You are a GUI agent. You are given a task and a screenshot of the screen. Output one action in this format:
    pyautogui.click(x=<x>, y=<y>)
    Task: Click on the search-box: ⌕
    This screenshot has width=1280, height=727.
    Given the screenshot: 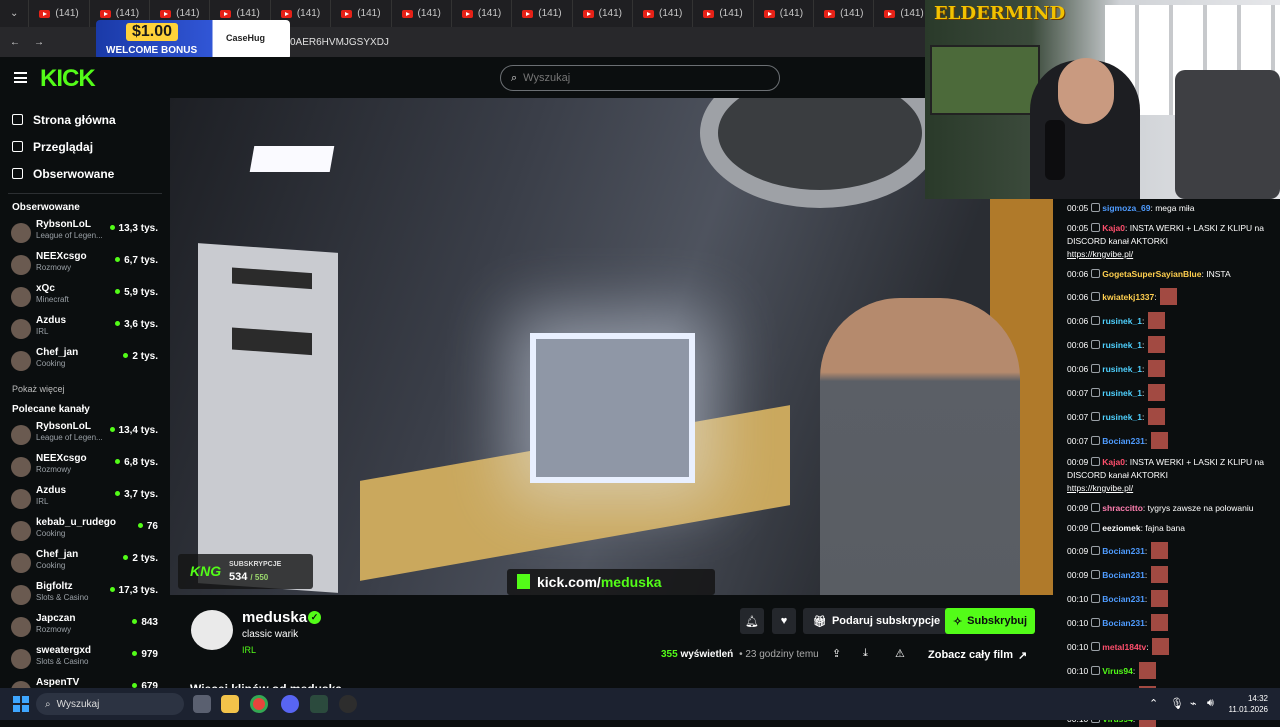 What is the action you would take?
    pyautogui.click(x=640, y=78)
    